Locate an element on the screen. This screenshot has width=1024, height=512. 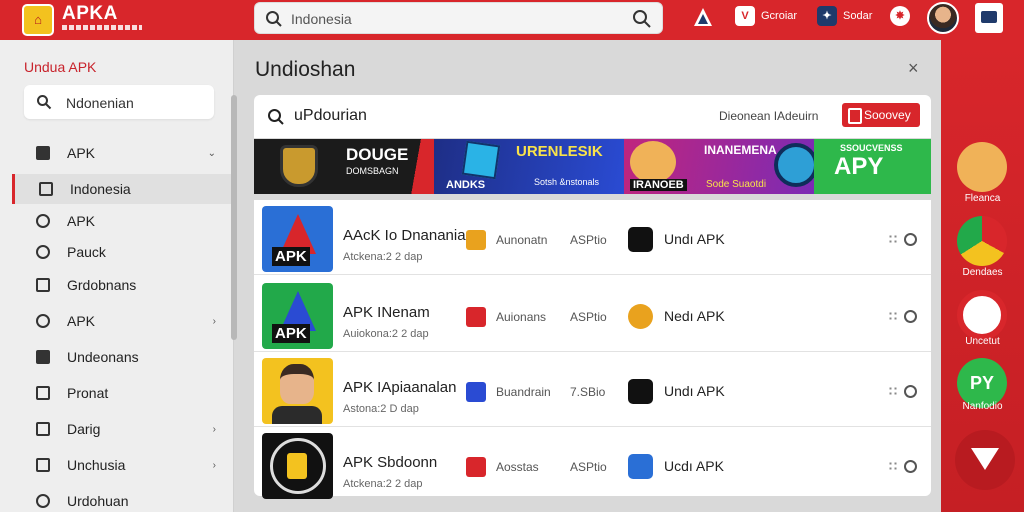
user-icon is located at coordinates (43, 221).